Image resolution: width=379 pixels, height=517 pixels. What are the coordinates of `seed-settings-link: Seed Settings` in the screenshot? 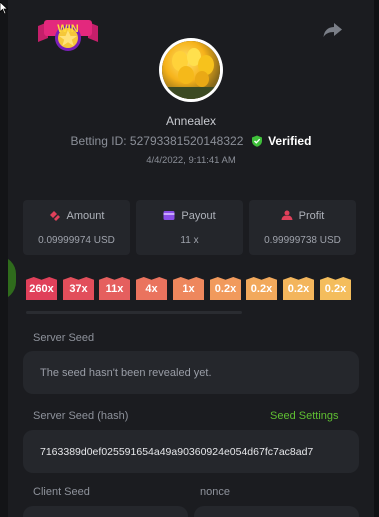 It's located at (304, 416).